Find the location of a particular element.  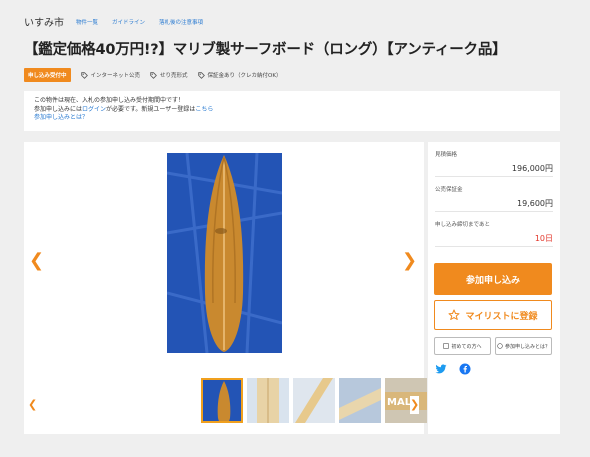

thumbnail-strip: MALI is located at coordinates (316, 400).